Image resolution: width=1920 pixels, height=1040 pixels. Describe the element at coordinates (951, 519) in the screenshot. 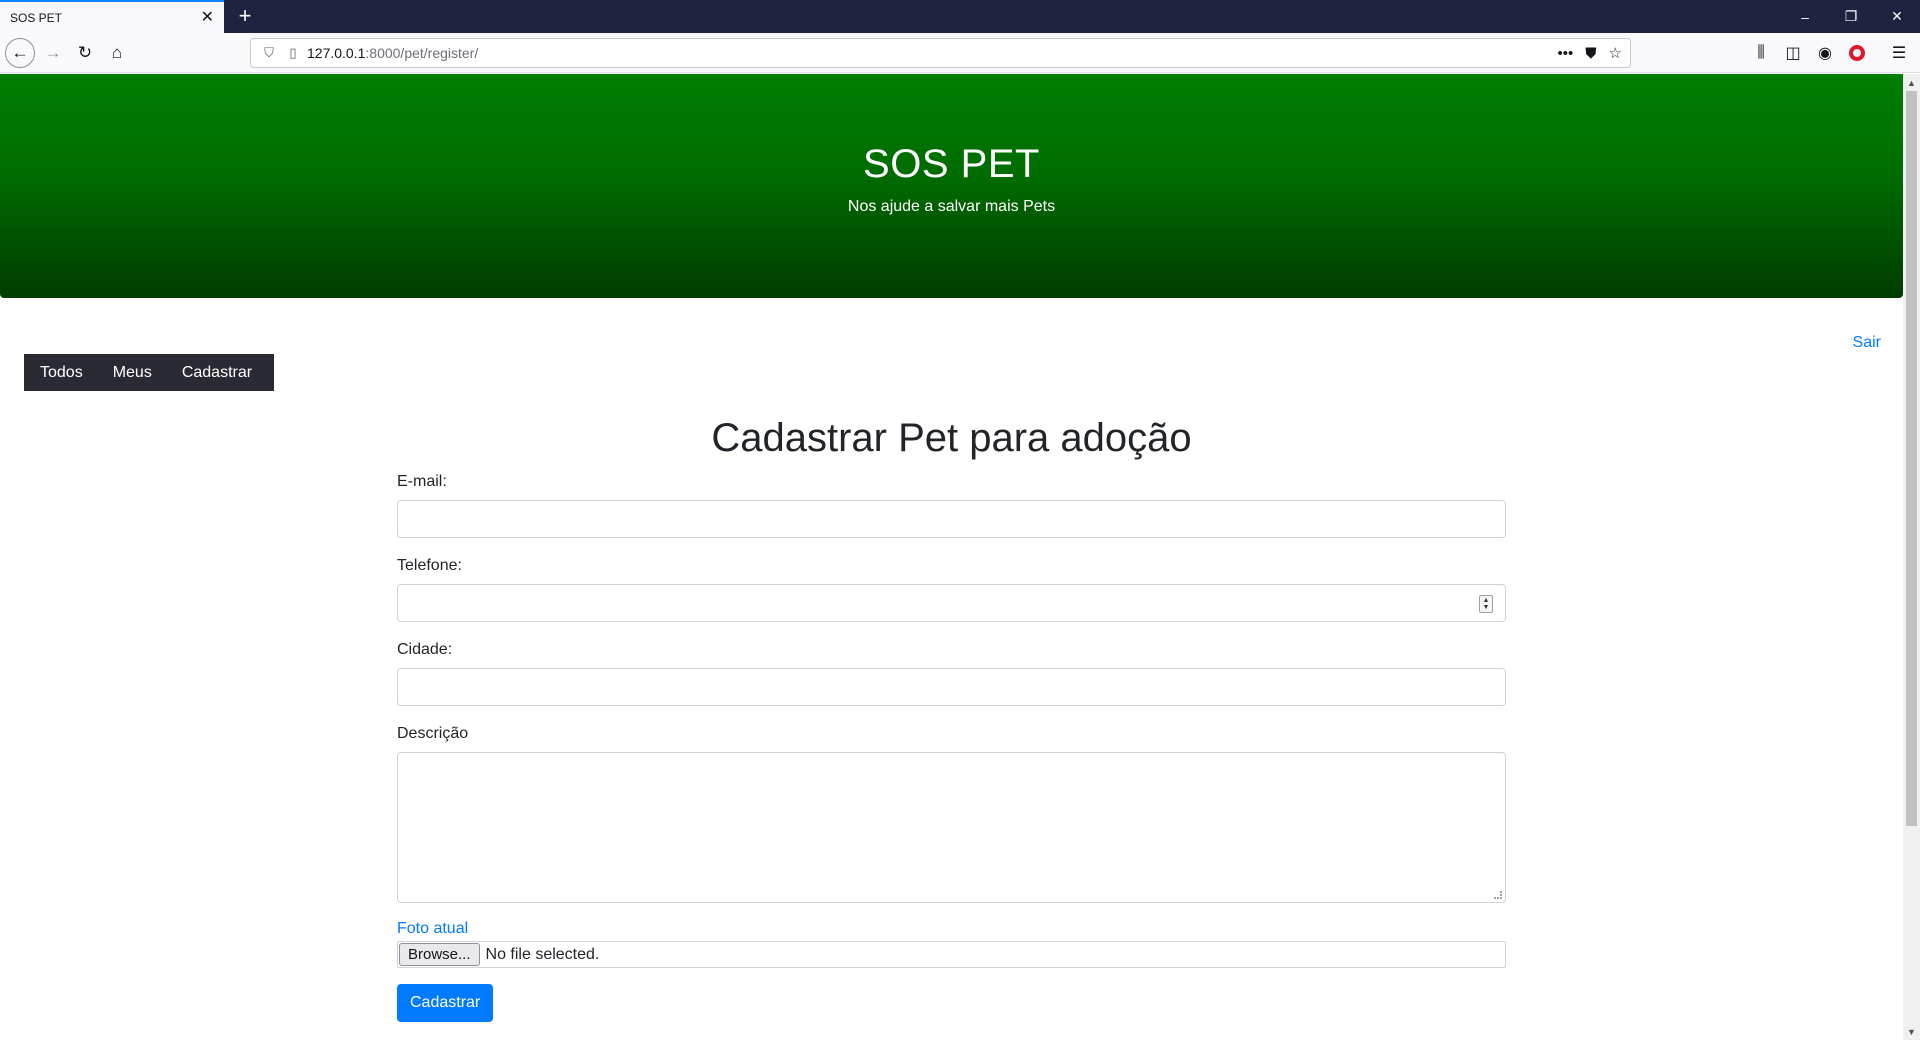

I see `email-field` at that location.